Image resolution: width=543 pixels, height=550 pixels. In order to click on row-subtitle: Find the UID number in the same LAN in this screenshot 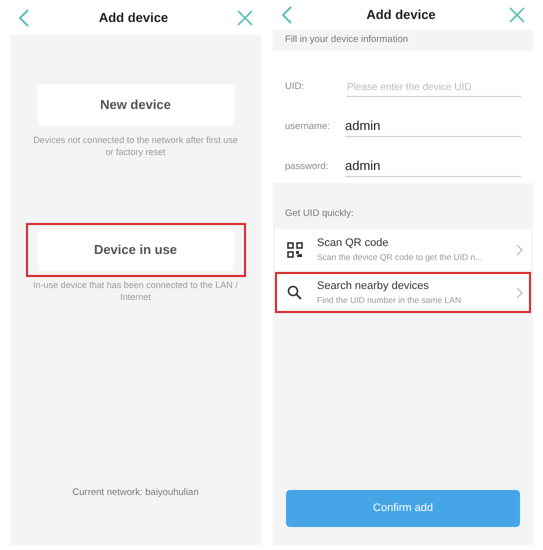, I will do `click(389, 301)`.